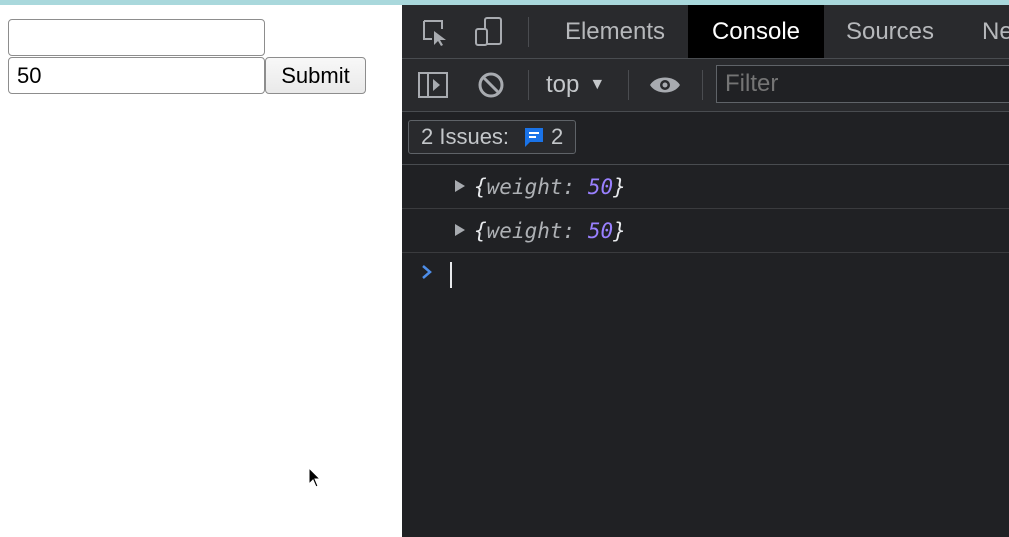 Image resolution: width=1009 pixels, height=537 pixels. I want to click on dropdown-arrow-icon: ▼, so click(597, 84).